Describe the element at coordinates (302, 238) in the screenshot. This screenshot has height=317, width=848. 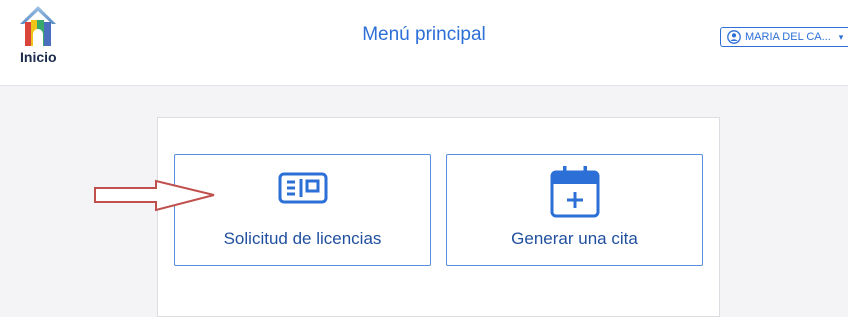
I see `solicitud-licencias-label: Solicitud de licencias` at that location.